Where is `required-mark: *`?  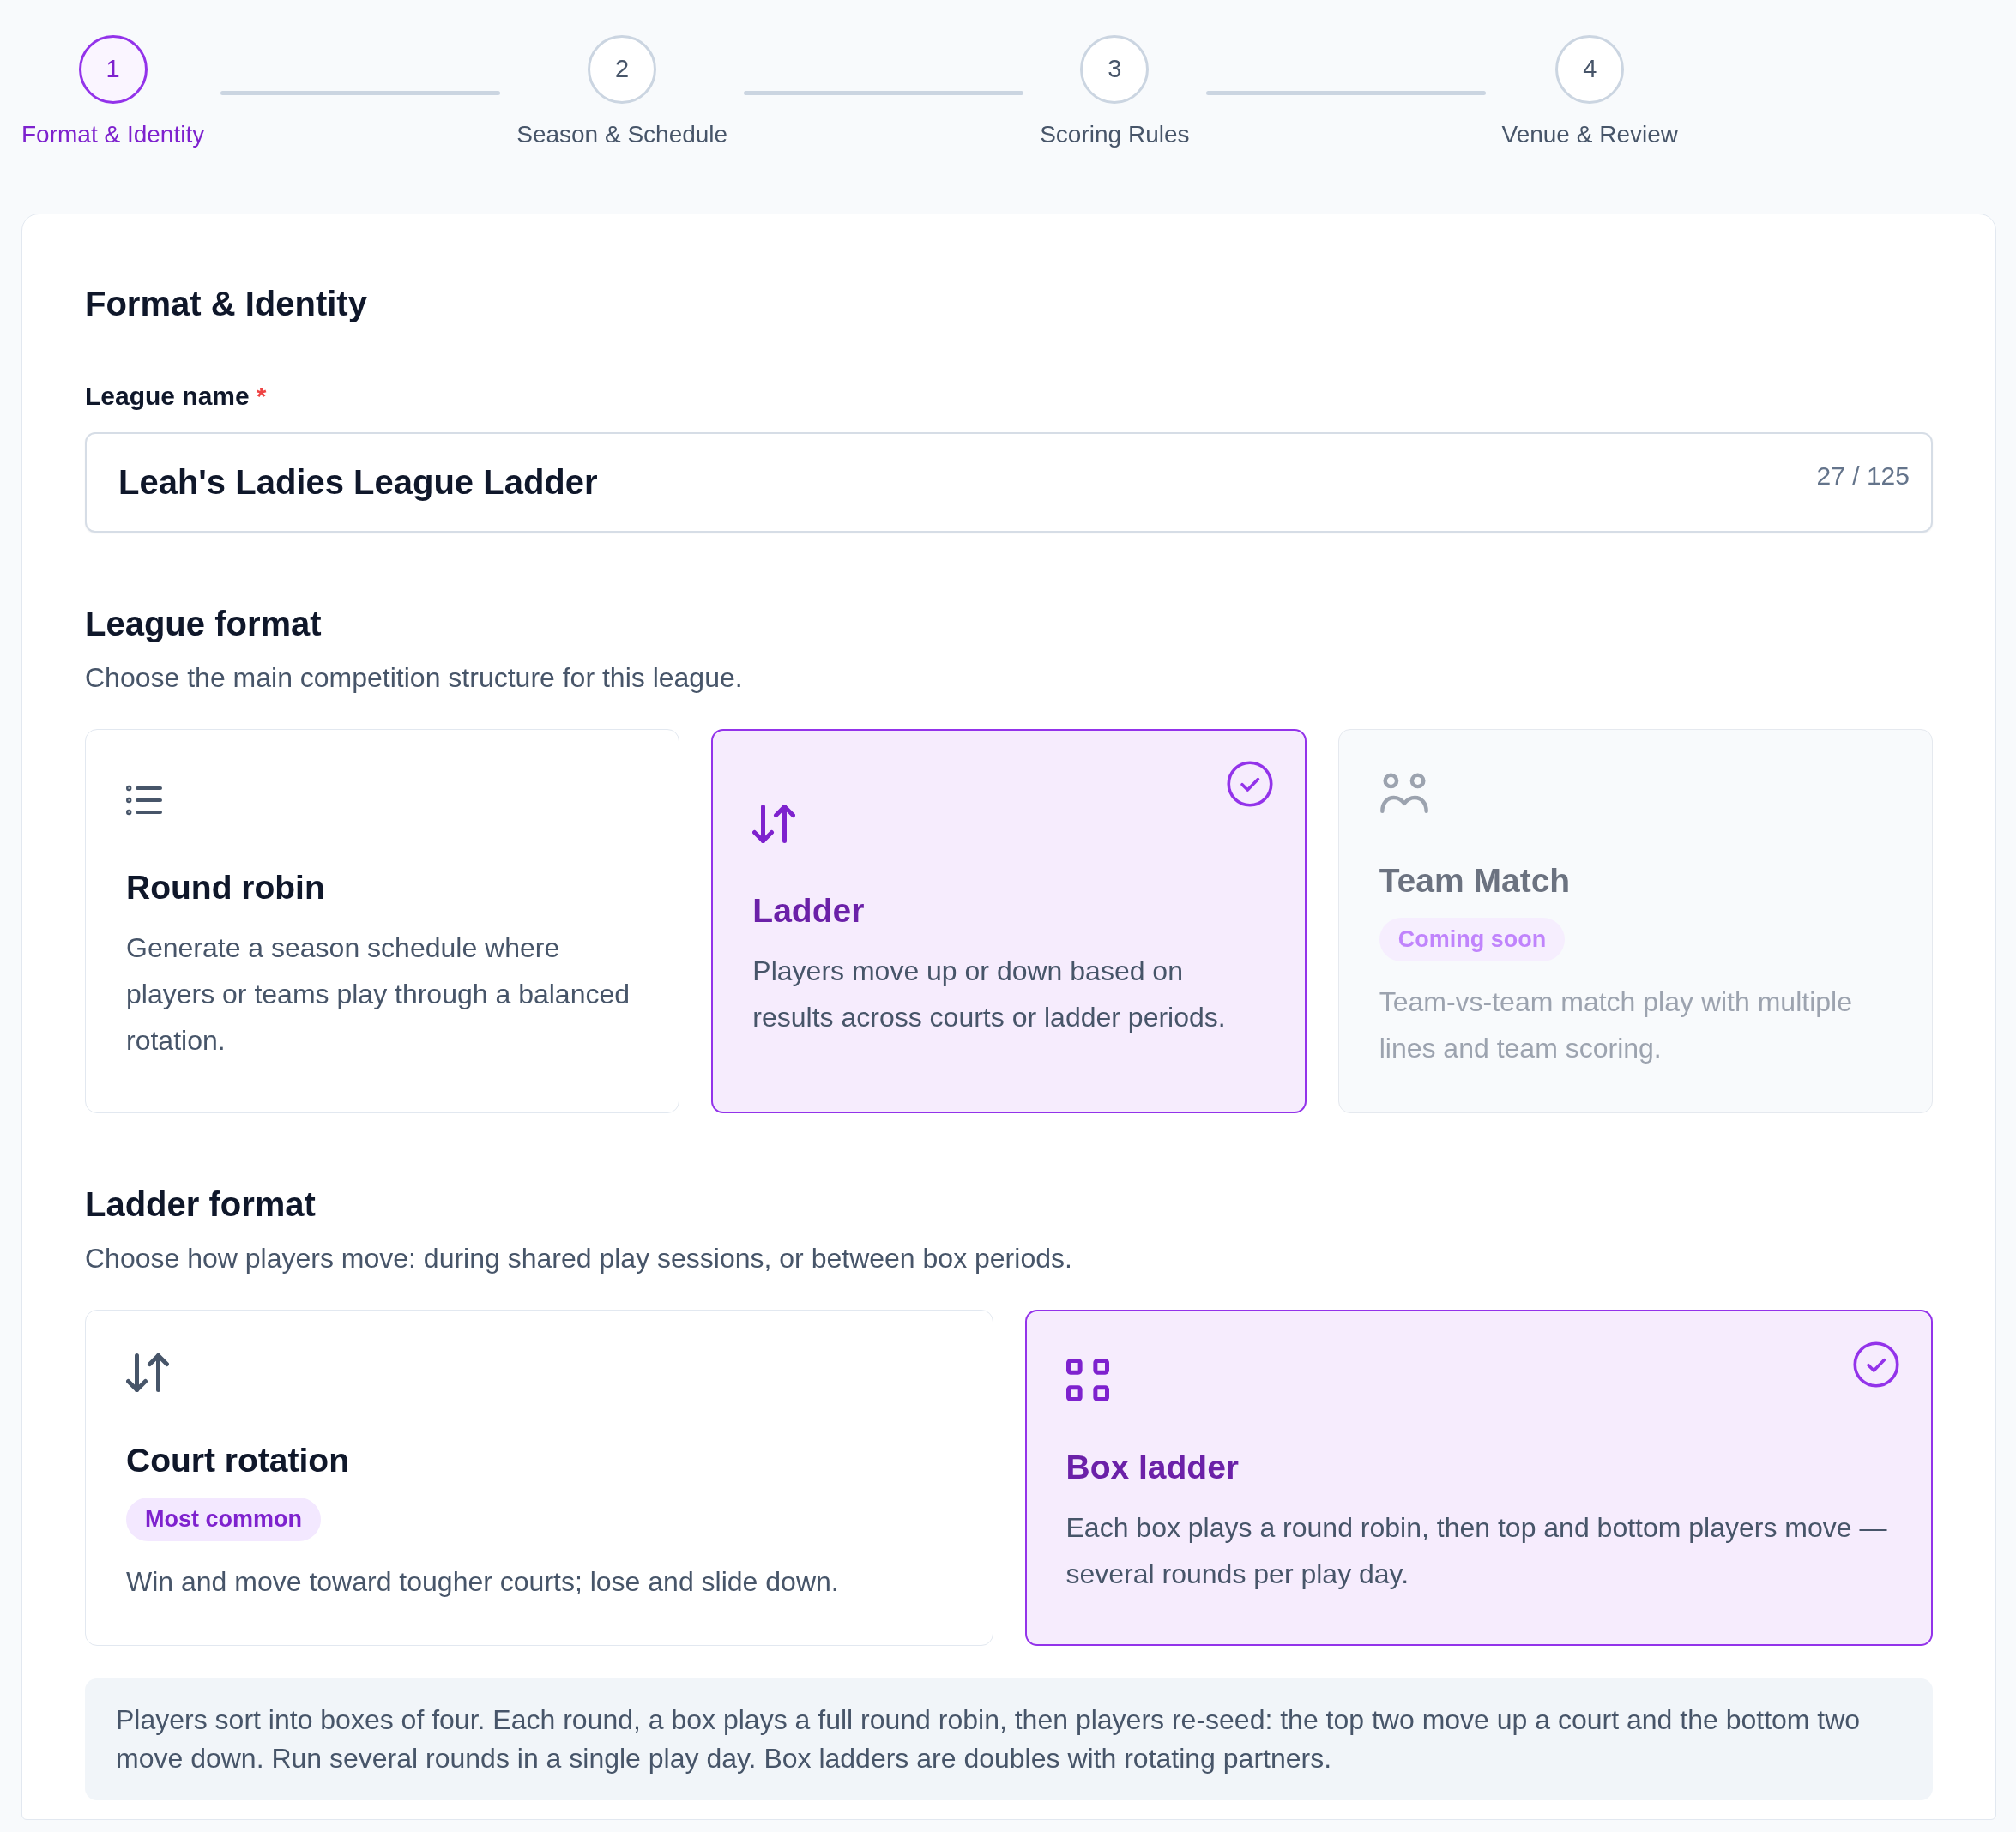 required-mark: * is located at coordinates (261, 396).